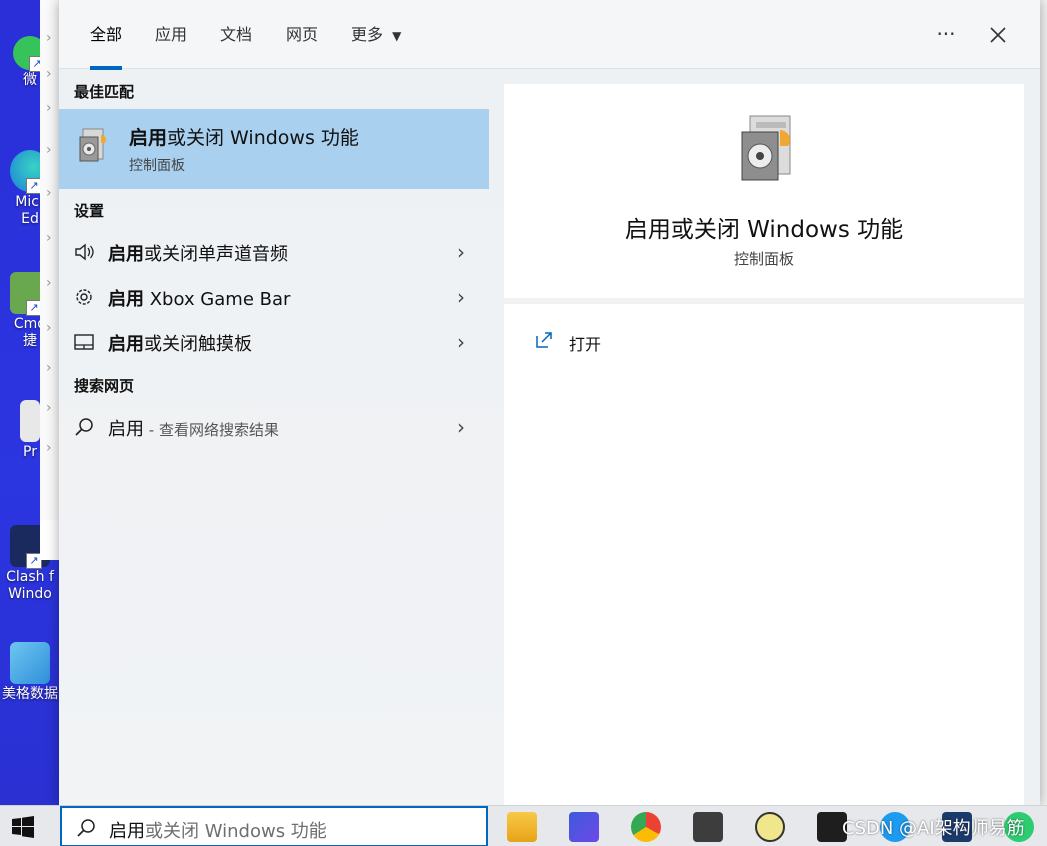  I want to click on settings-item-mono-audio: 启用或关闭单声道音频 ›, so click(274, 252).